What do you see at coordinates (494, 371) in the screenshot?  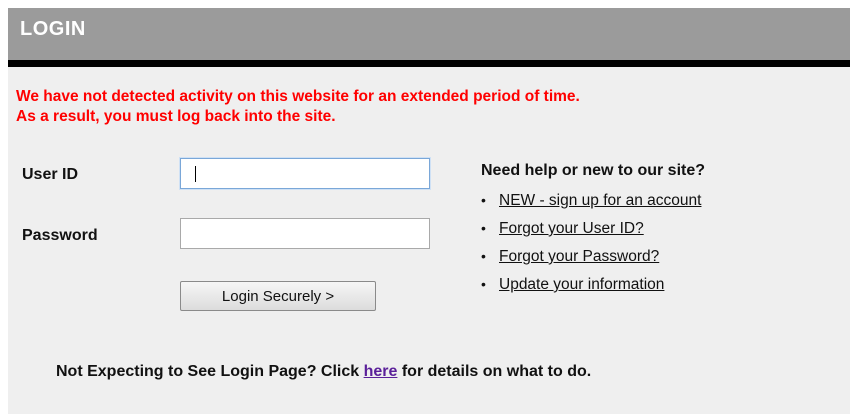 I see `footer-suffix: for details on what to do.` at bounding box center [494, 371].